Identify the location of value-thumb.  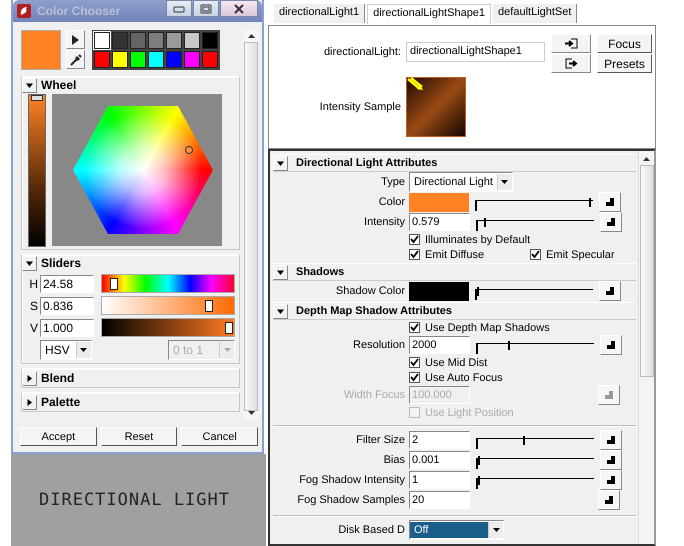
(37, 98).